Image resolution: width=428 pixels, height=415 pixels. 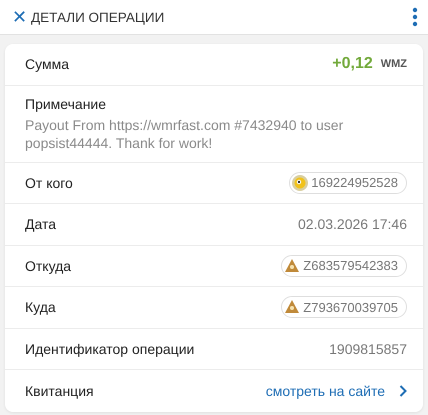 What do you see at coordinates (41, 307) in the screenshot?
I see `field-label: Куда` at bounding box center [41, 307].